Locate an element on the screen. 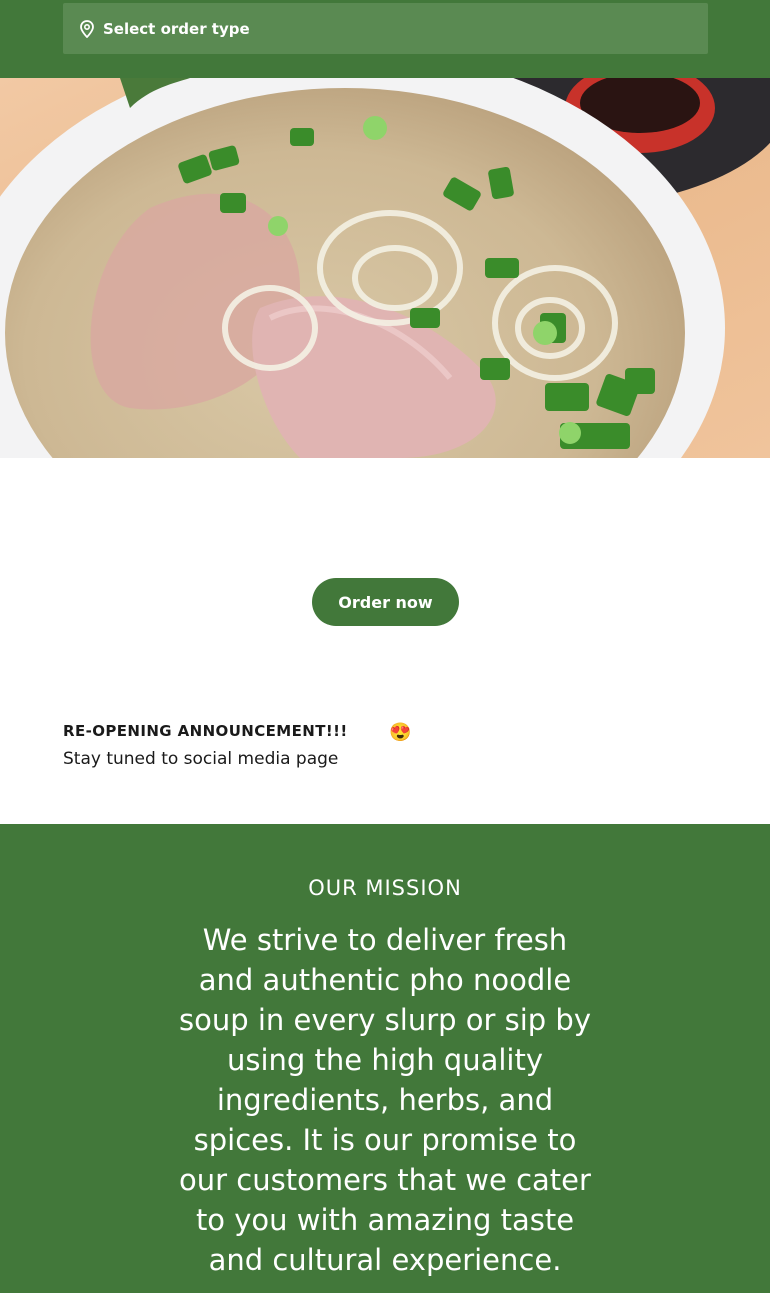 The height and width of the screenshot is (1293, 770). order-type-label: Select order type is located at coordinates (176, 28).